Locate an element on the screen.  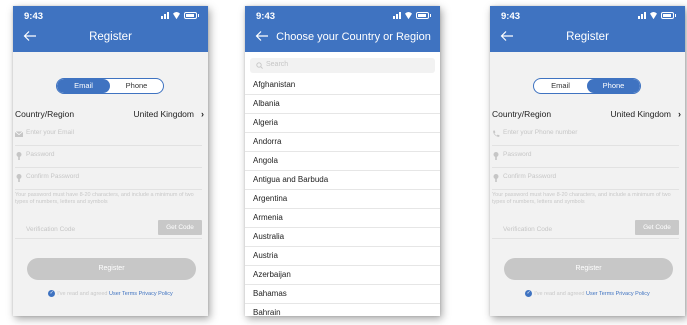
phone-field: Enter your Phone number is located at coordinates (585, 136).